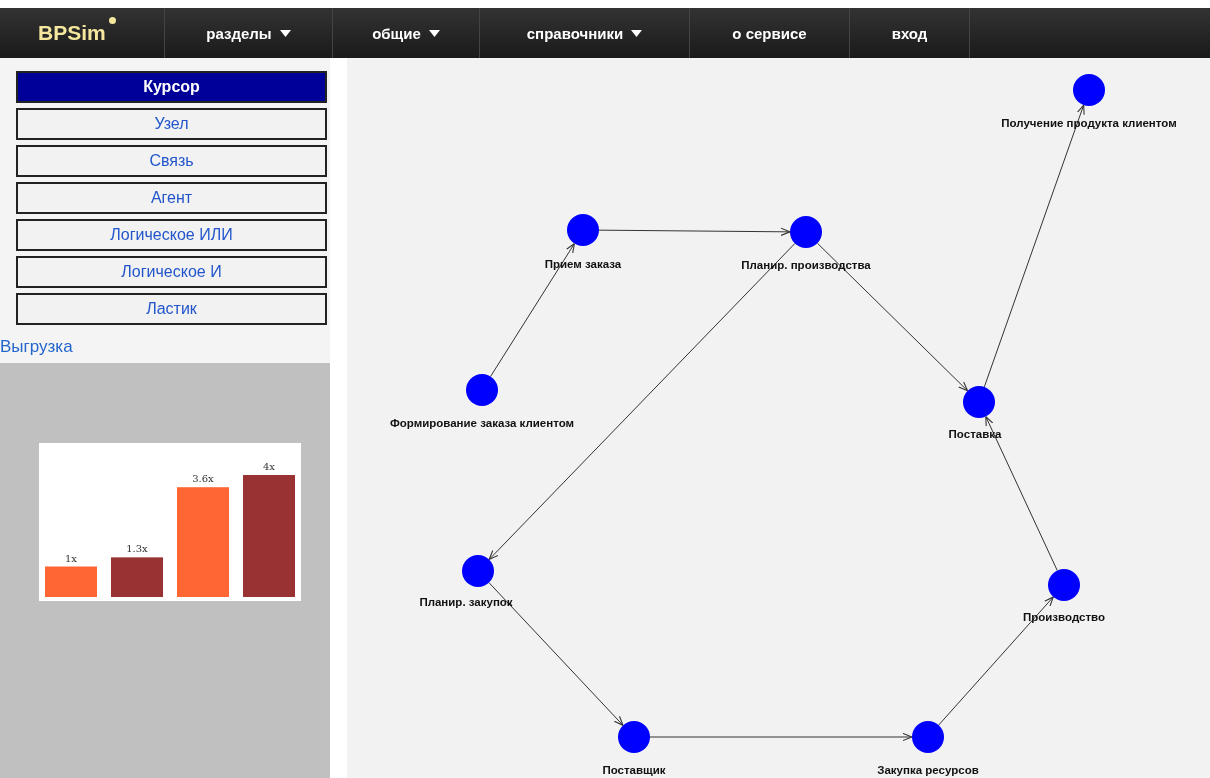 This screenshot has height=778, width=1210. What do you see at coordinates (928, 770) in the screenshot?
I see `node-label: Закупка ресурсов` at bounding box center [928, 770].